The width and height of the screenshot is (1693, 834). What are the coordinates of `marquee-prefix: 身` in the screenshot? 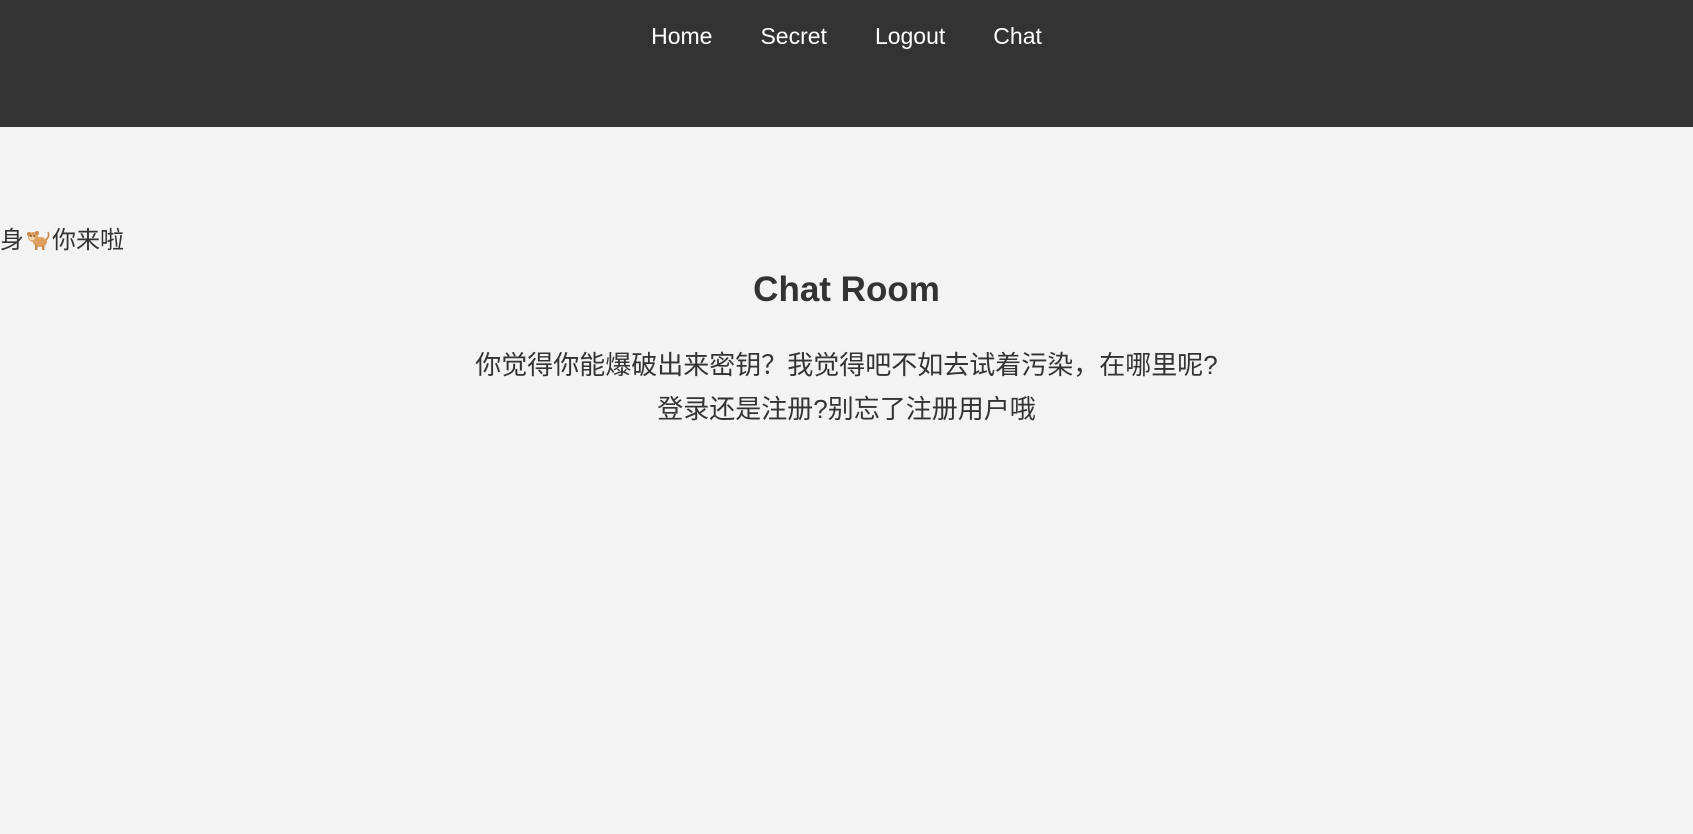 It's located at (11, 240).